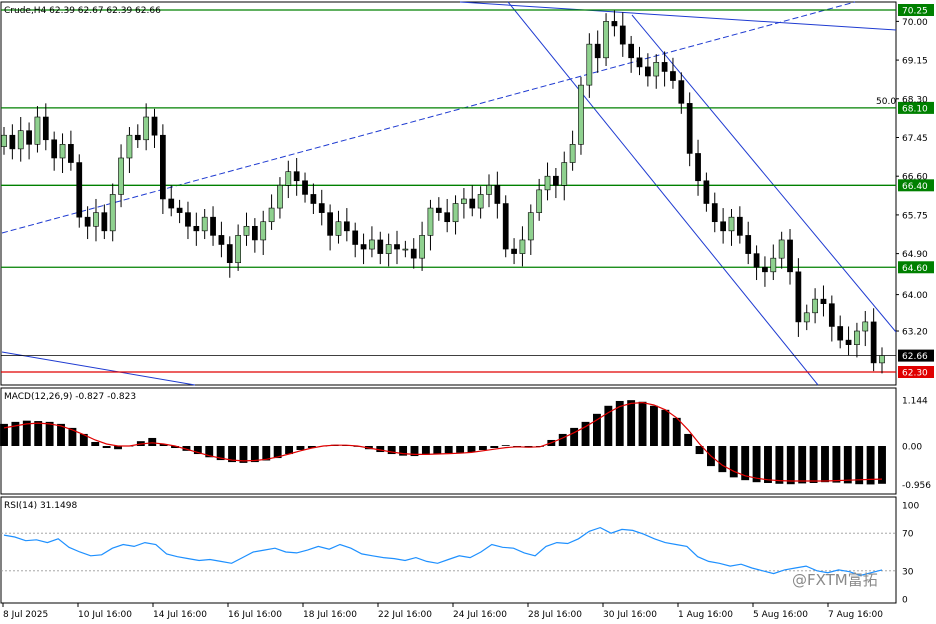 The image size is (936, 624). What do you see at coordinates (915, 333) in the screenshot?
I see `price-axis-label: 63.20` at bounding box center [915, 333].